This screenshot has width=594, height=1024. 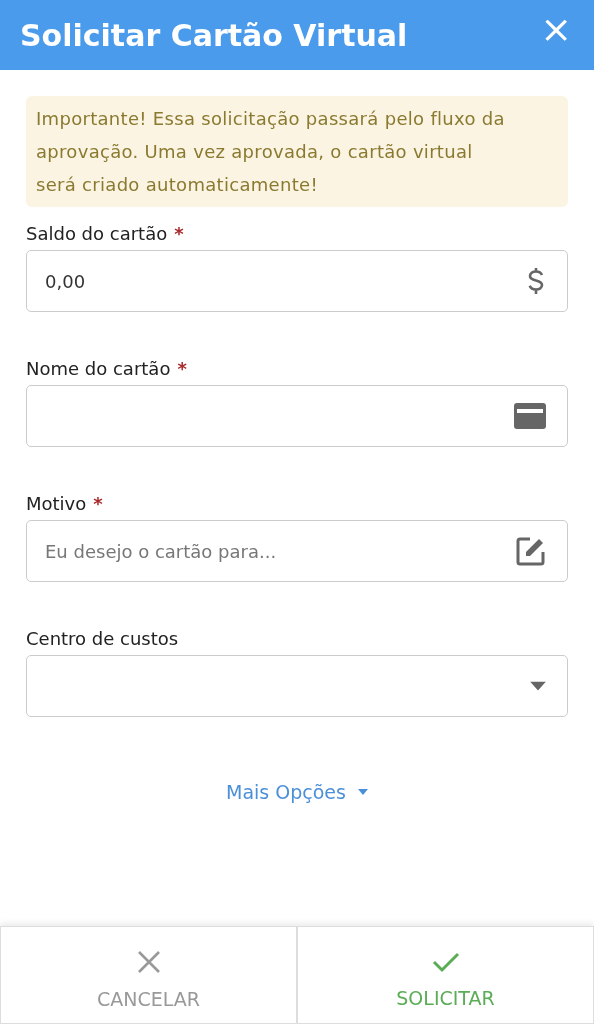 What do you see at coordinates (445, 962) in the screenshot?
I see `checkmark-icon` at bounding box center [445, 962].